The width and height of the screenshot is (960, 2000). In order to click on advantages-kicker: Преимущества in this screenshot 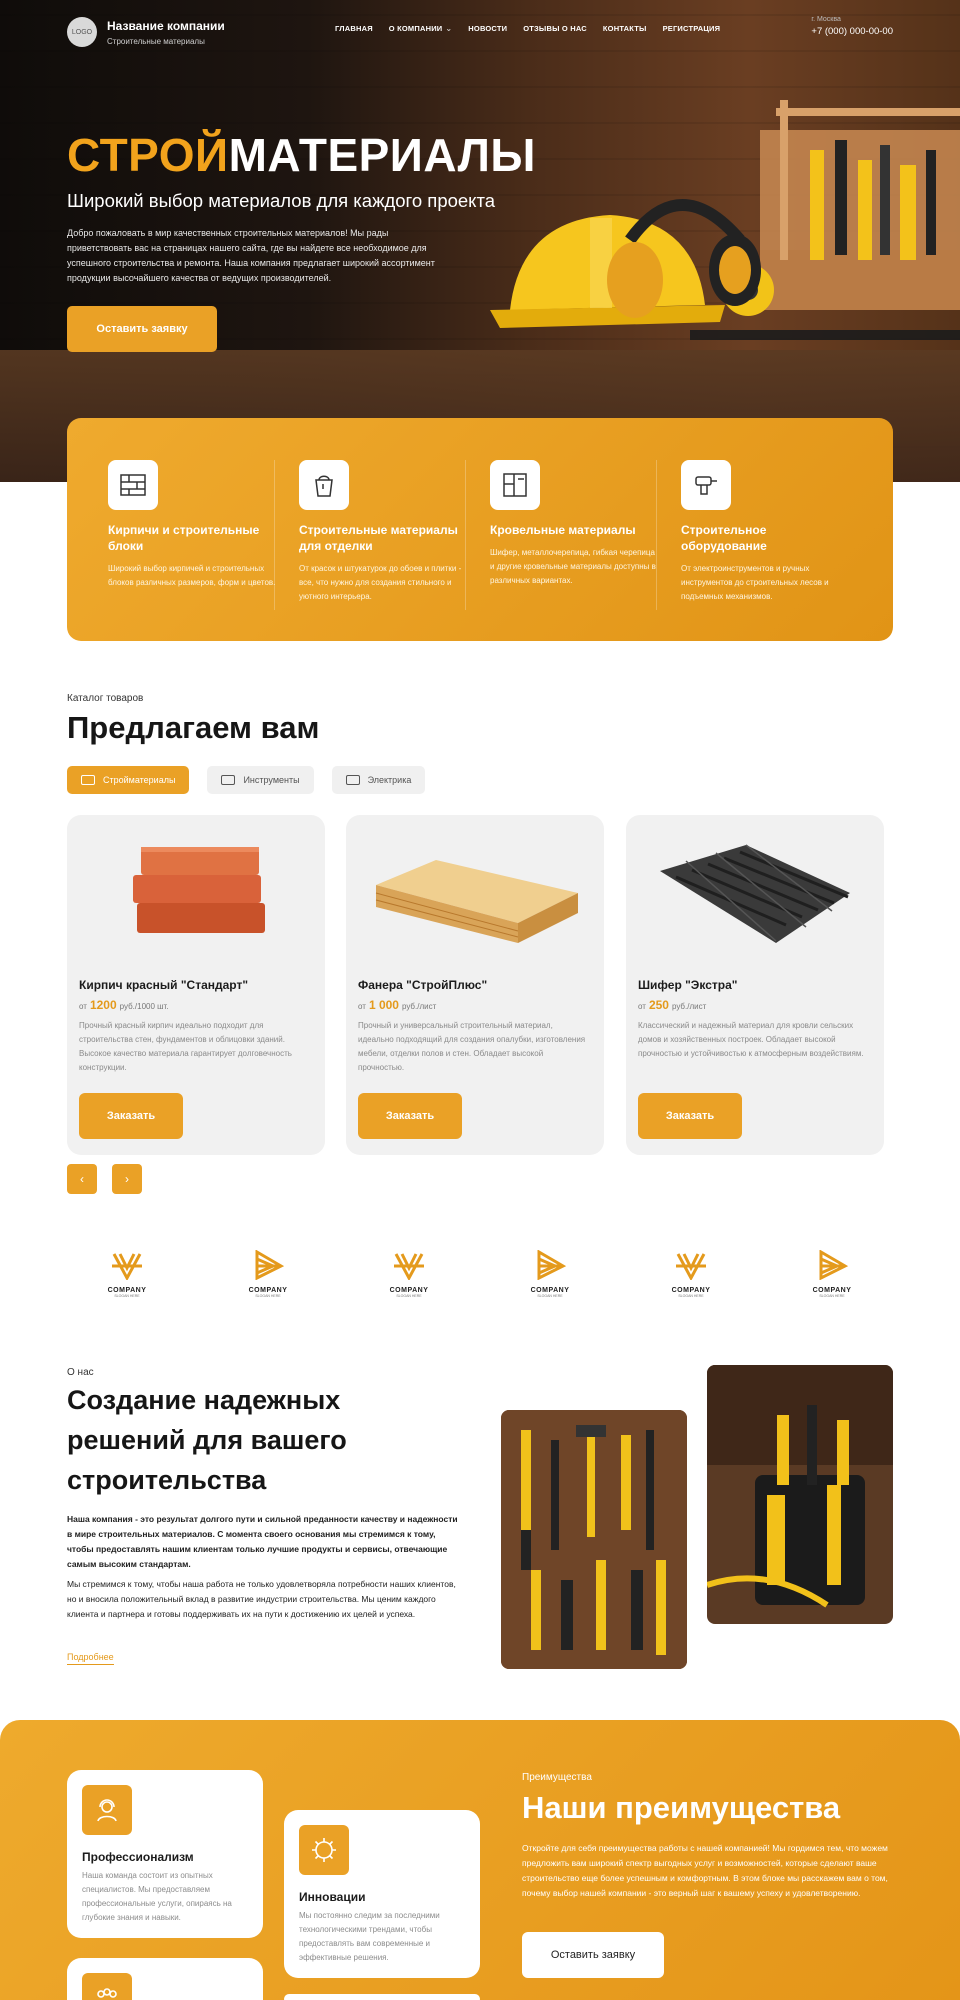, I will do `click(557, 1777)`.